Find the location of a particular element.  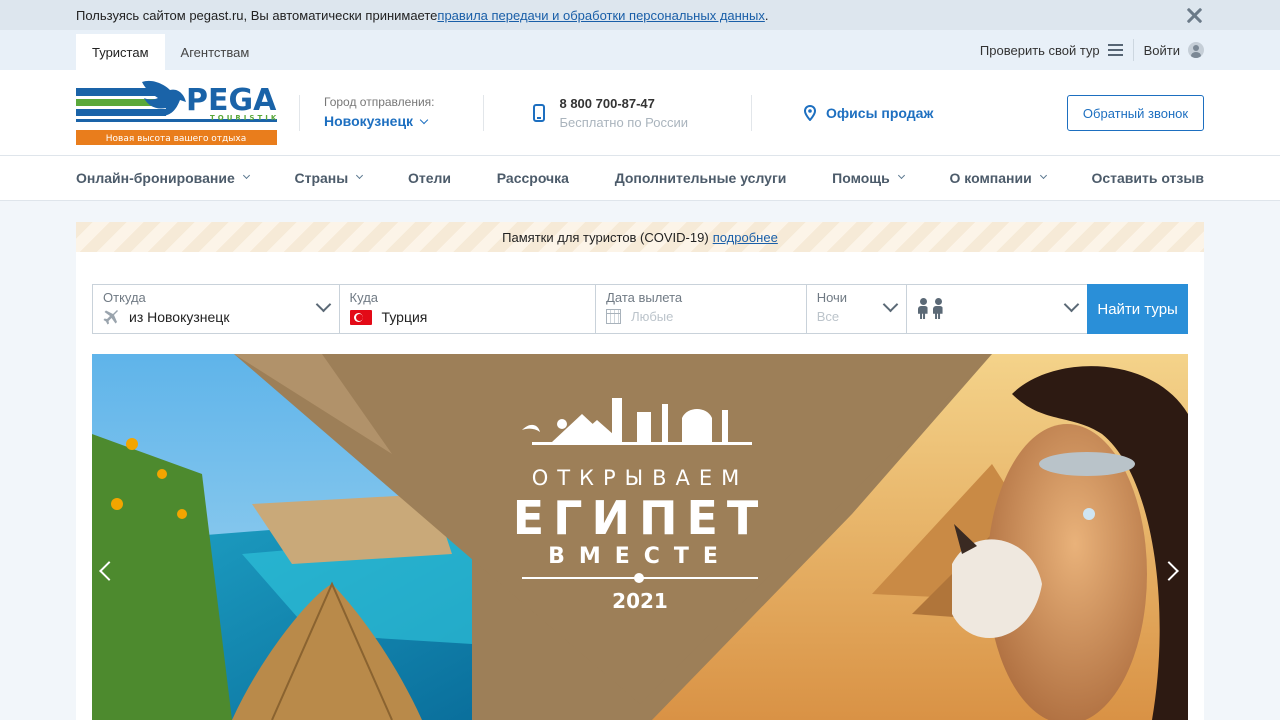

nav-extra-services: Дополнительные услуги is located at coordinates (701, 178).